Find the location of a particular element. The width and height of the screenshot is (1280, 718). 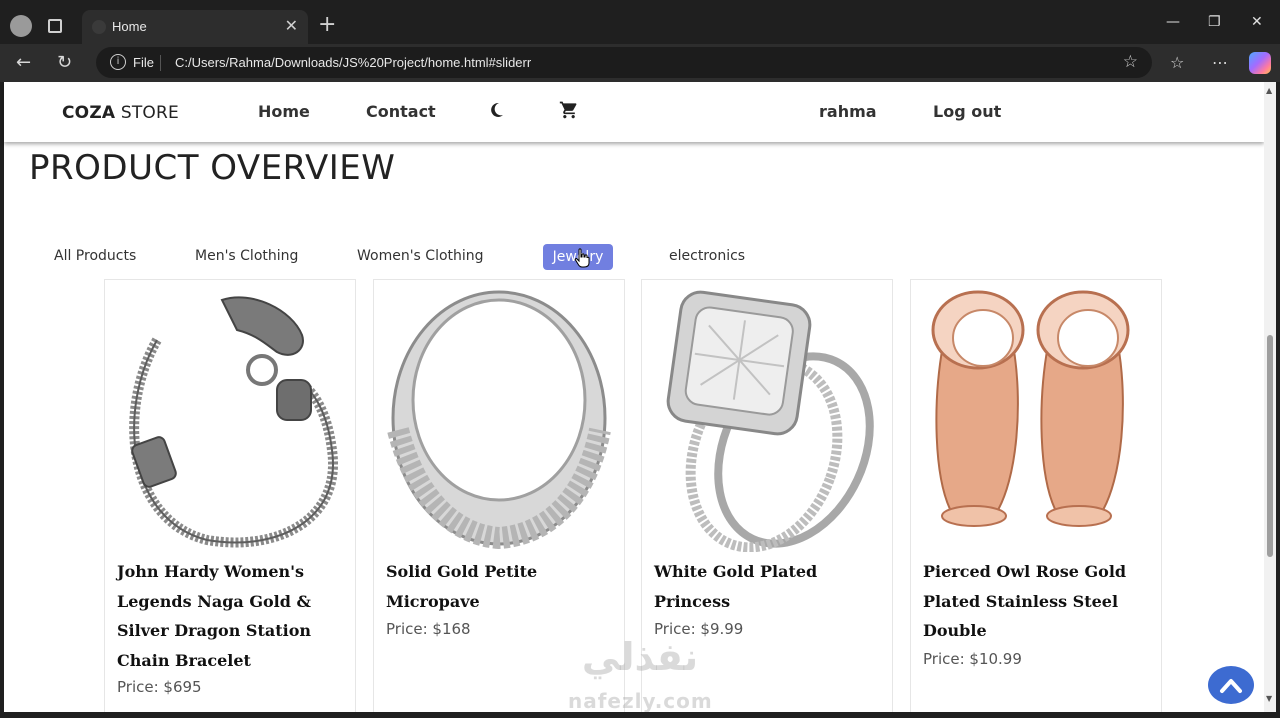

url-divider is located at coordinates (160, 63).